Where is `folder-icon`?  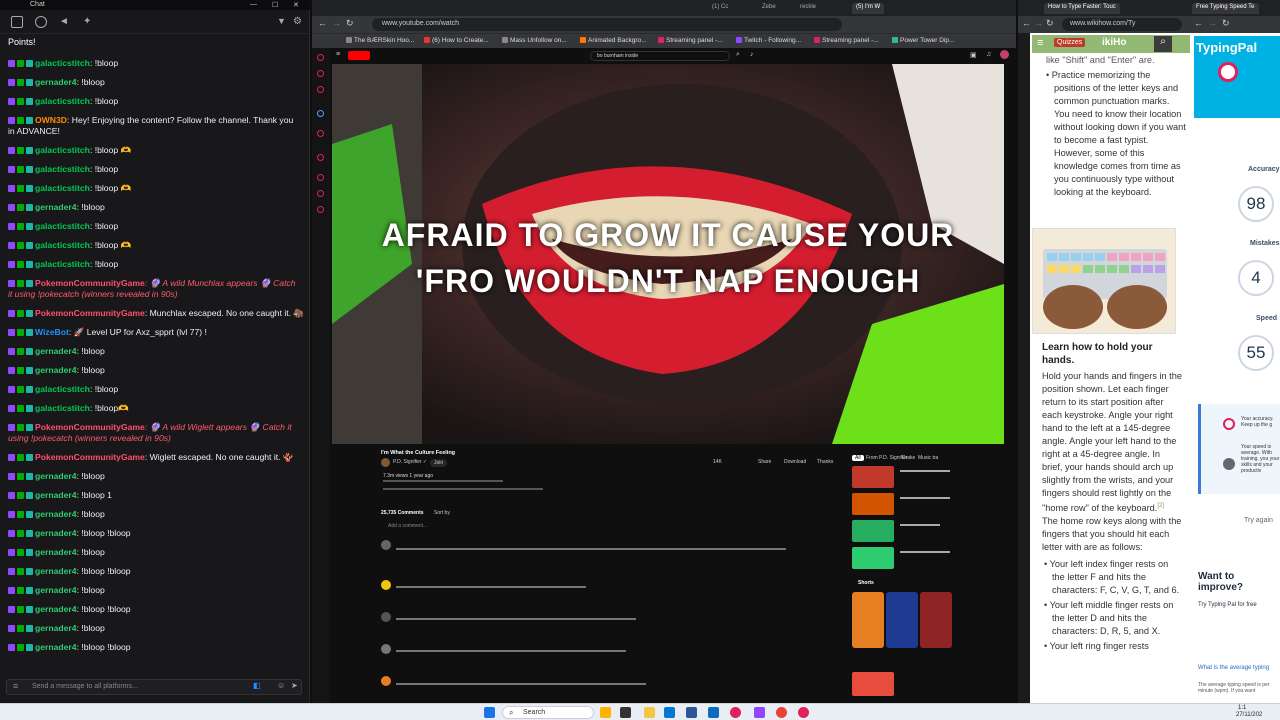 folder-icon is located at coordinates (649, 712).